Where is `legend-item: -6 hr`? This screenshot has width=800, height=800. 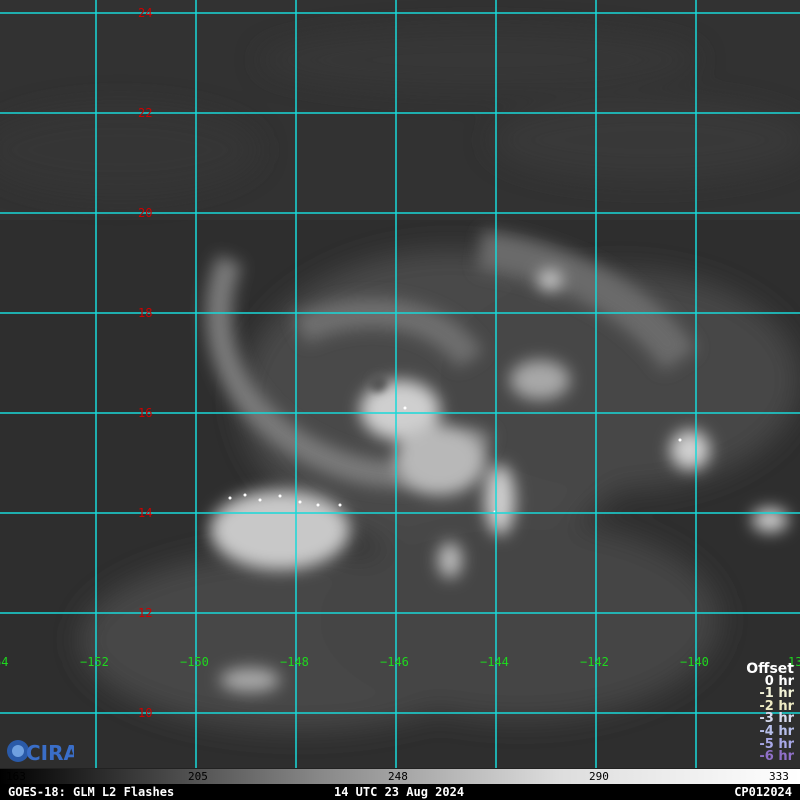
legend-item: -6 hr is located at coordinates (776, 757).